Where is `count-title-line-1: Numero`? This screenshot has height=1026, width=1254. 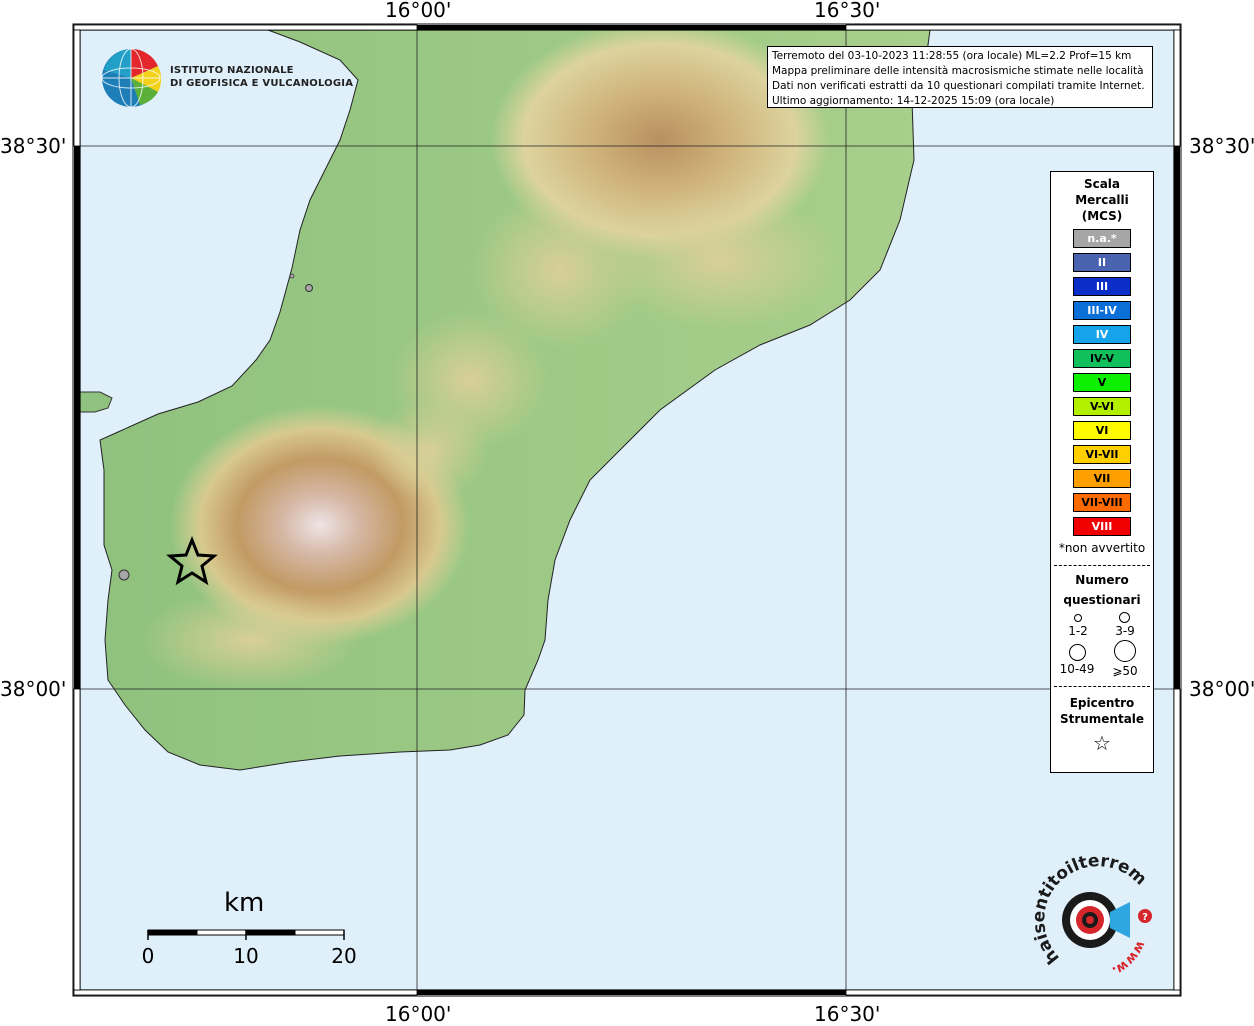
count-title-line-1: Numero is located at coordinates (1102, 580).